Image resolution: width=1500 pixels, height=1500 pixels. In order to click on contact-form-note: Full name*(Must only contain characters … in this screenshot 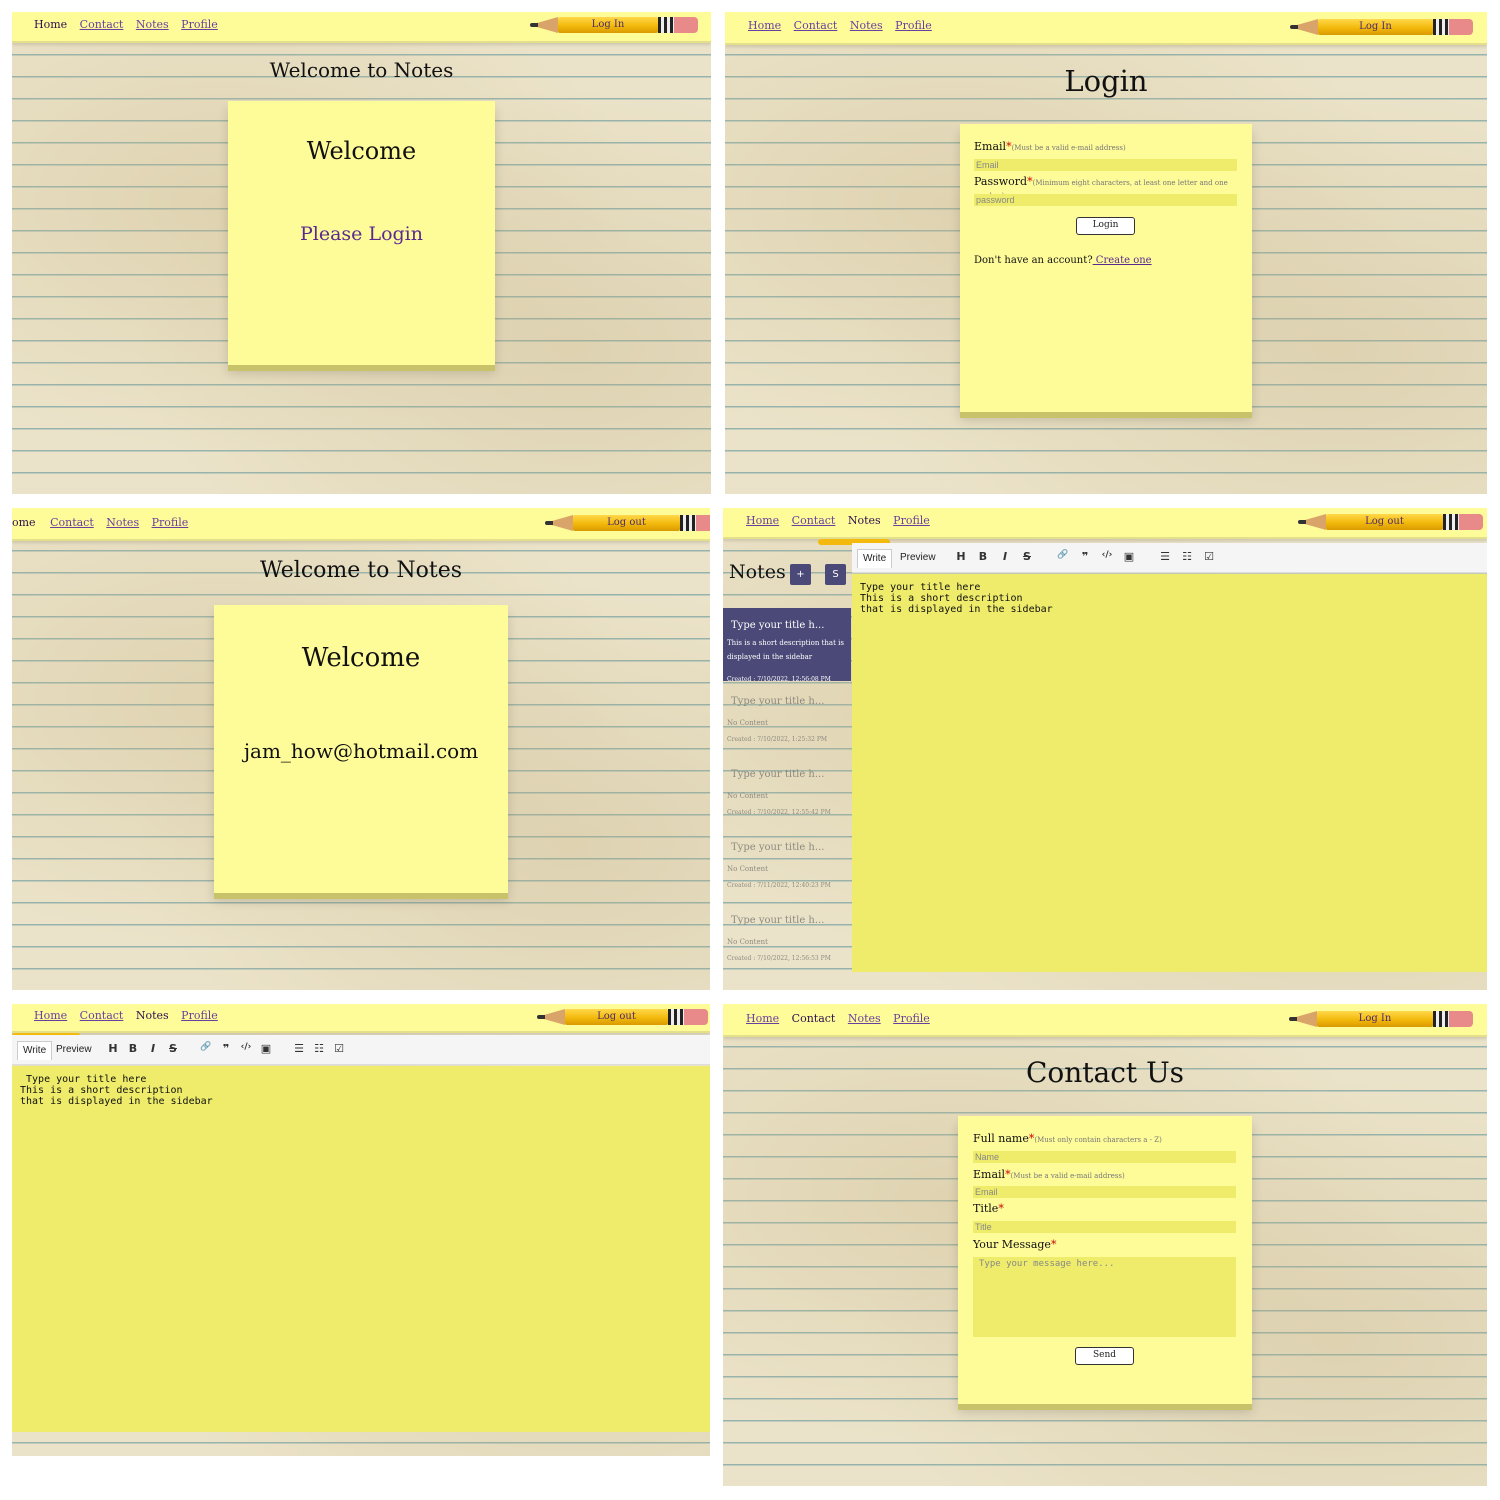, I will do `click(1105, 1260)`.